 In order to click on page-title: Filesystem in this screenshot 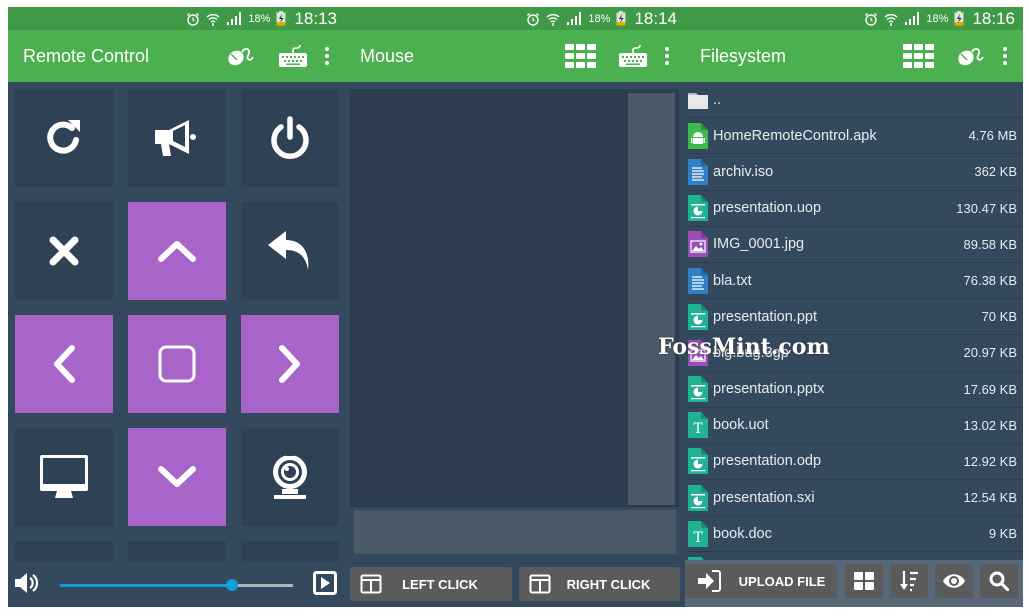, I will do `click(743, 55)`.